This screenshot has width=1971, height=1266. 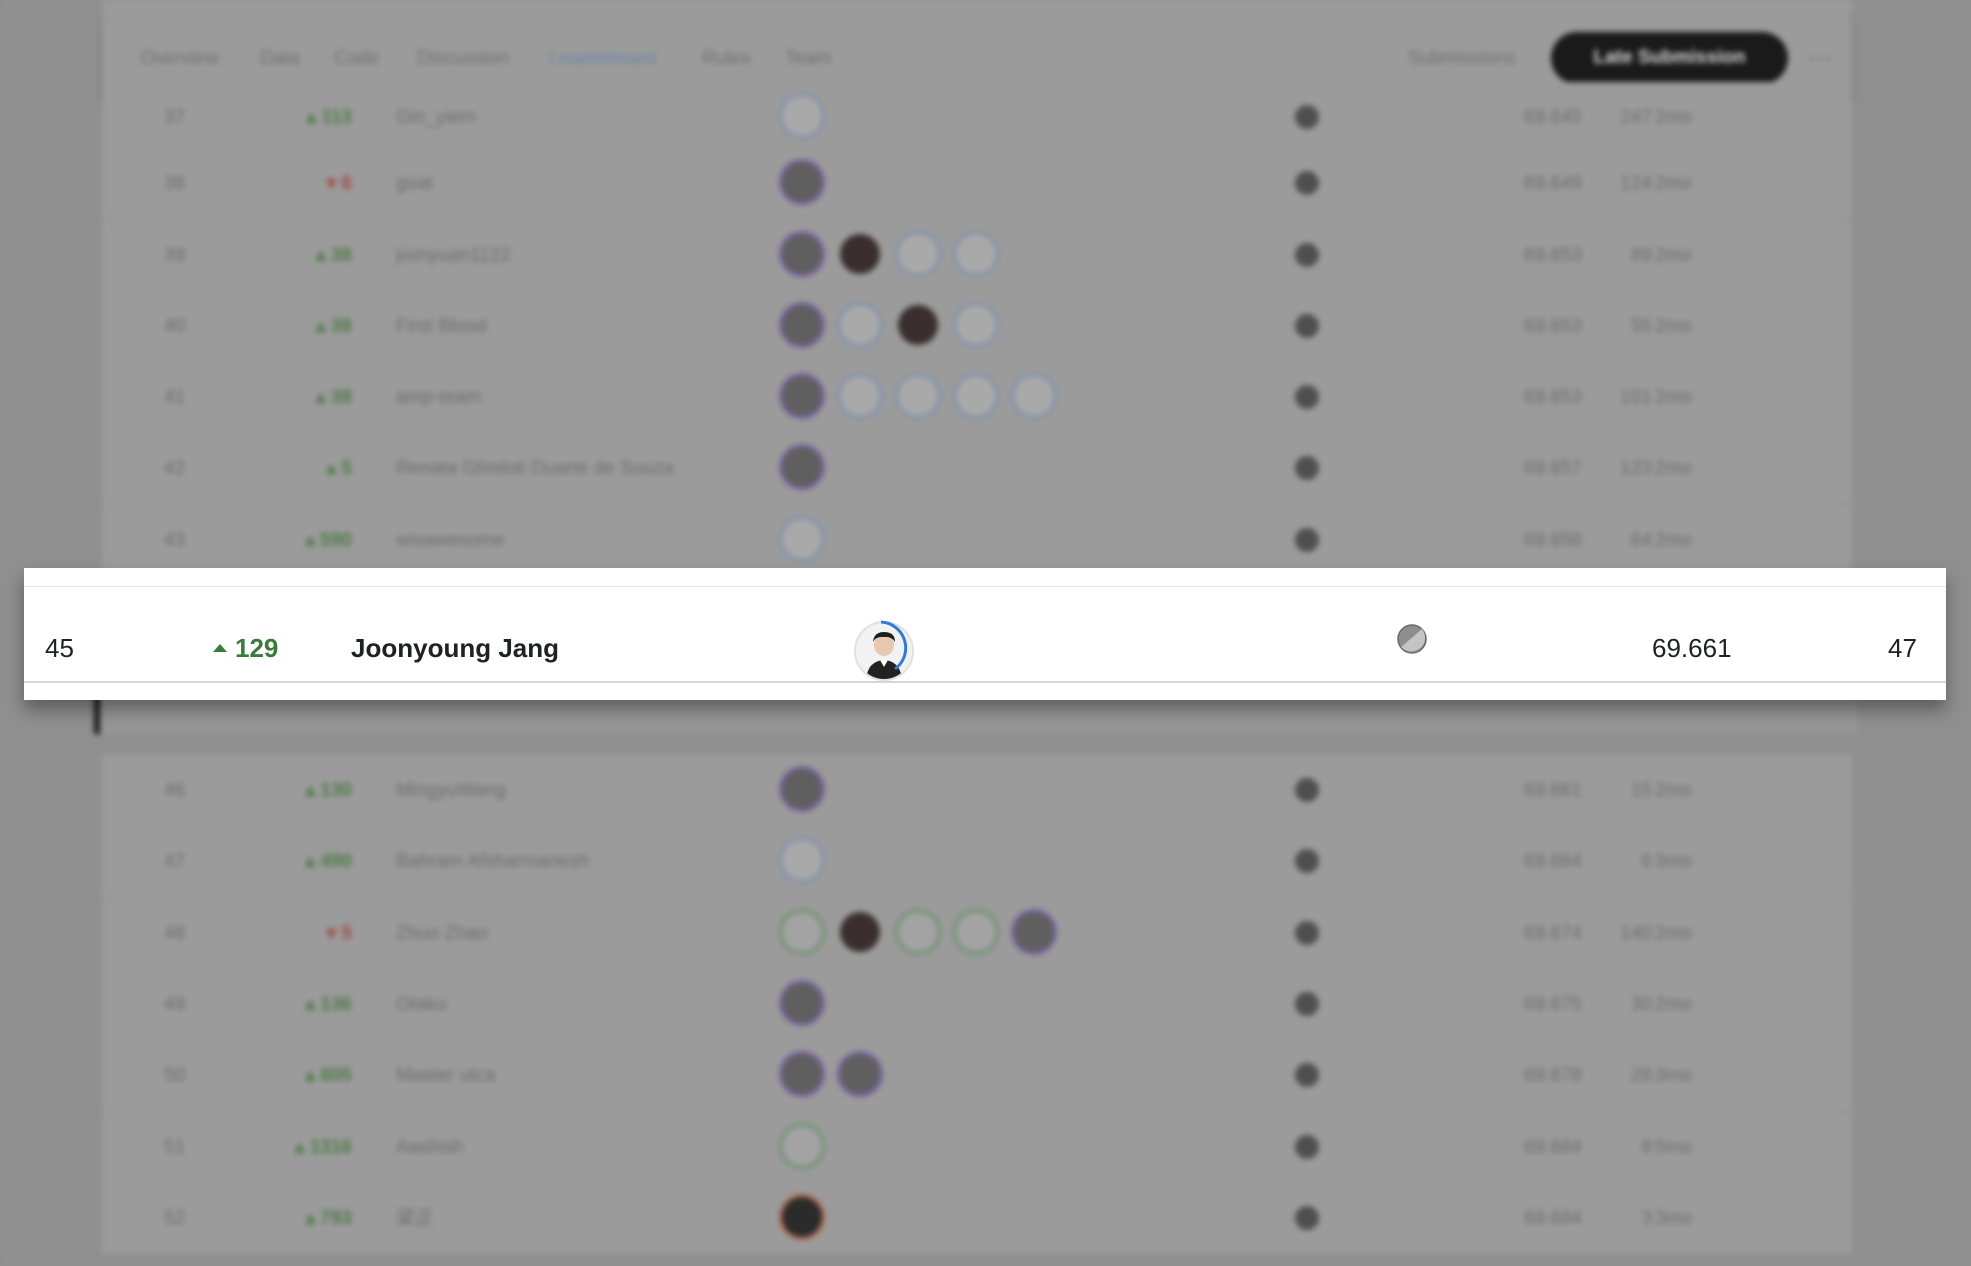 What do you see at coordinates (439, 397) in the screenshot?
I see `team-name: amp-team` at bounding box center [439, 397].